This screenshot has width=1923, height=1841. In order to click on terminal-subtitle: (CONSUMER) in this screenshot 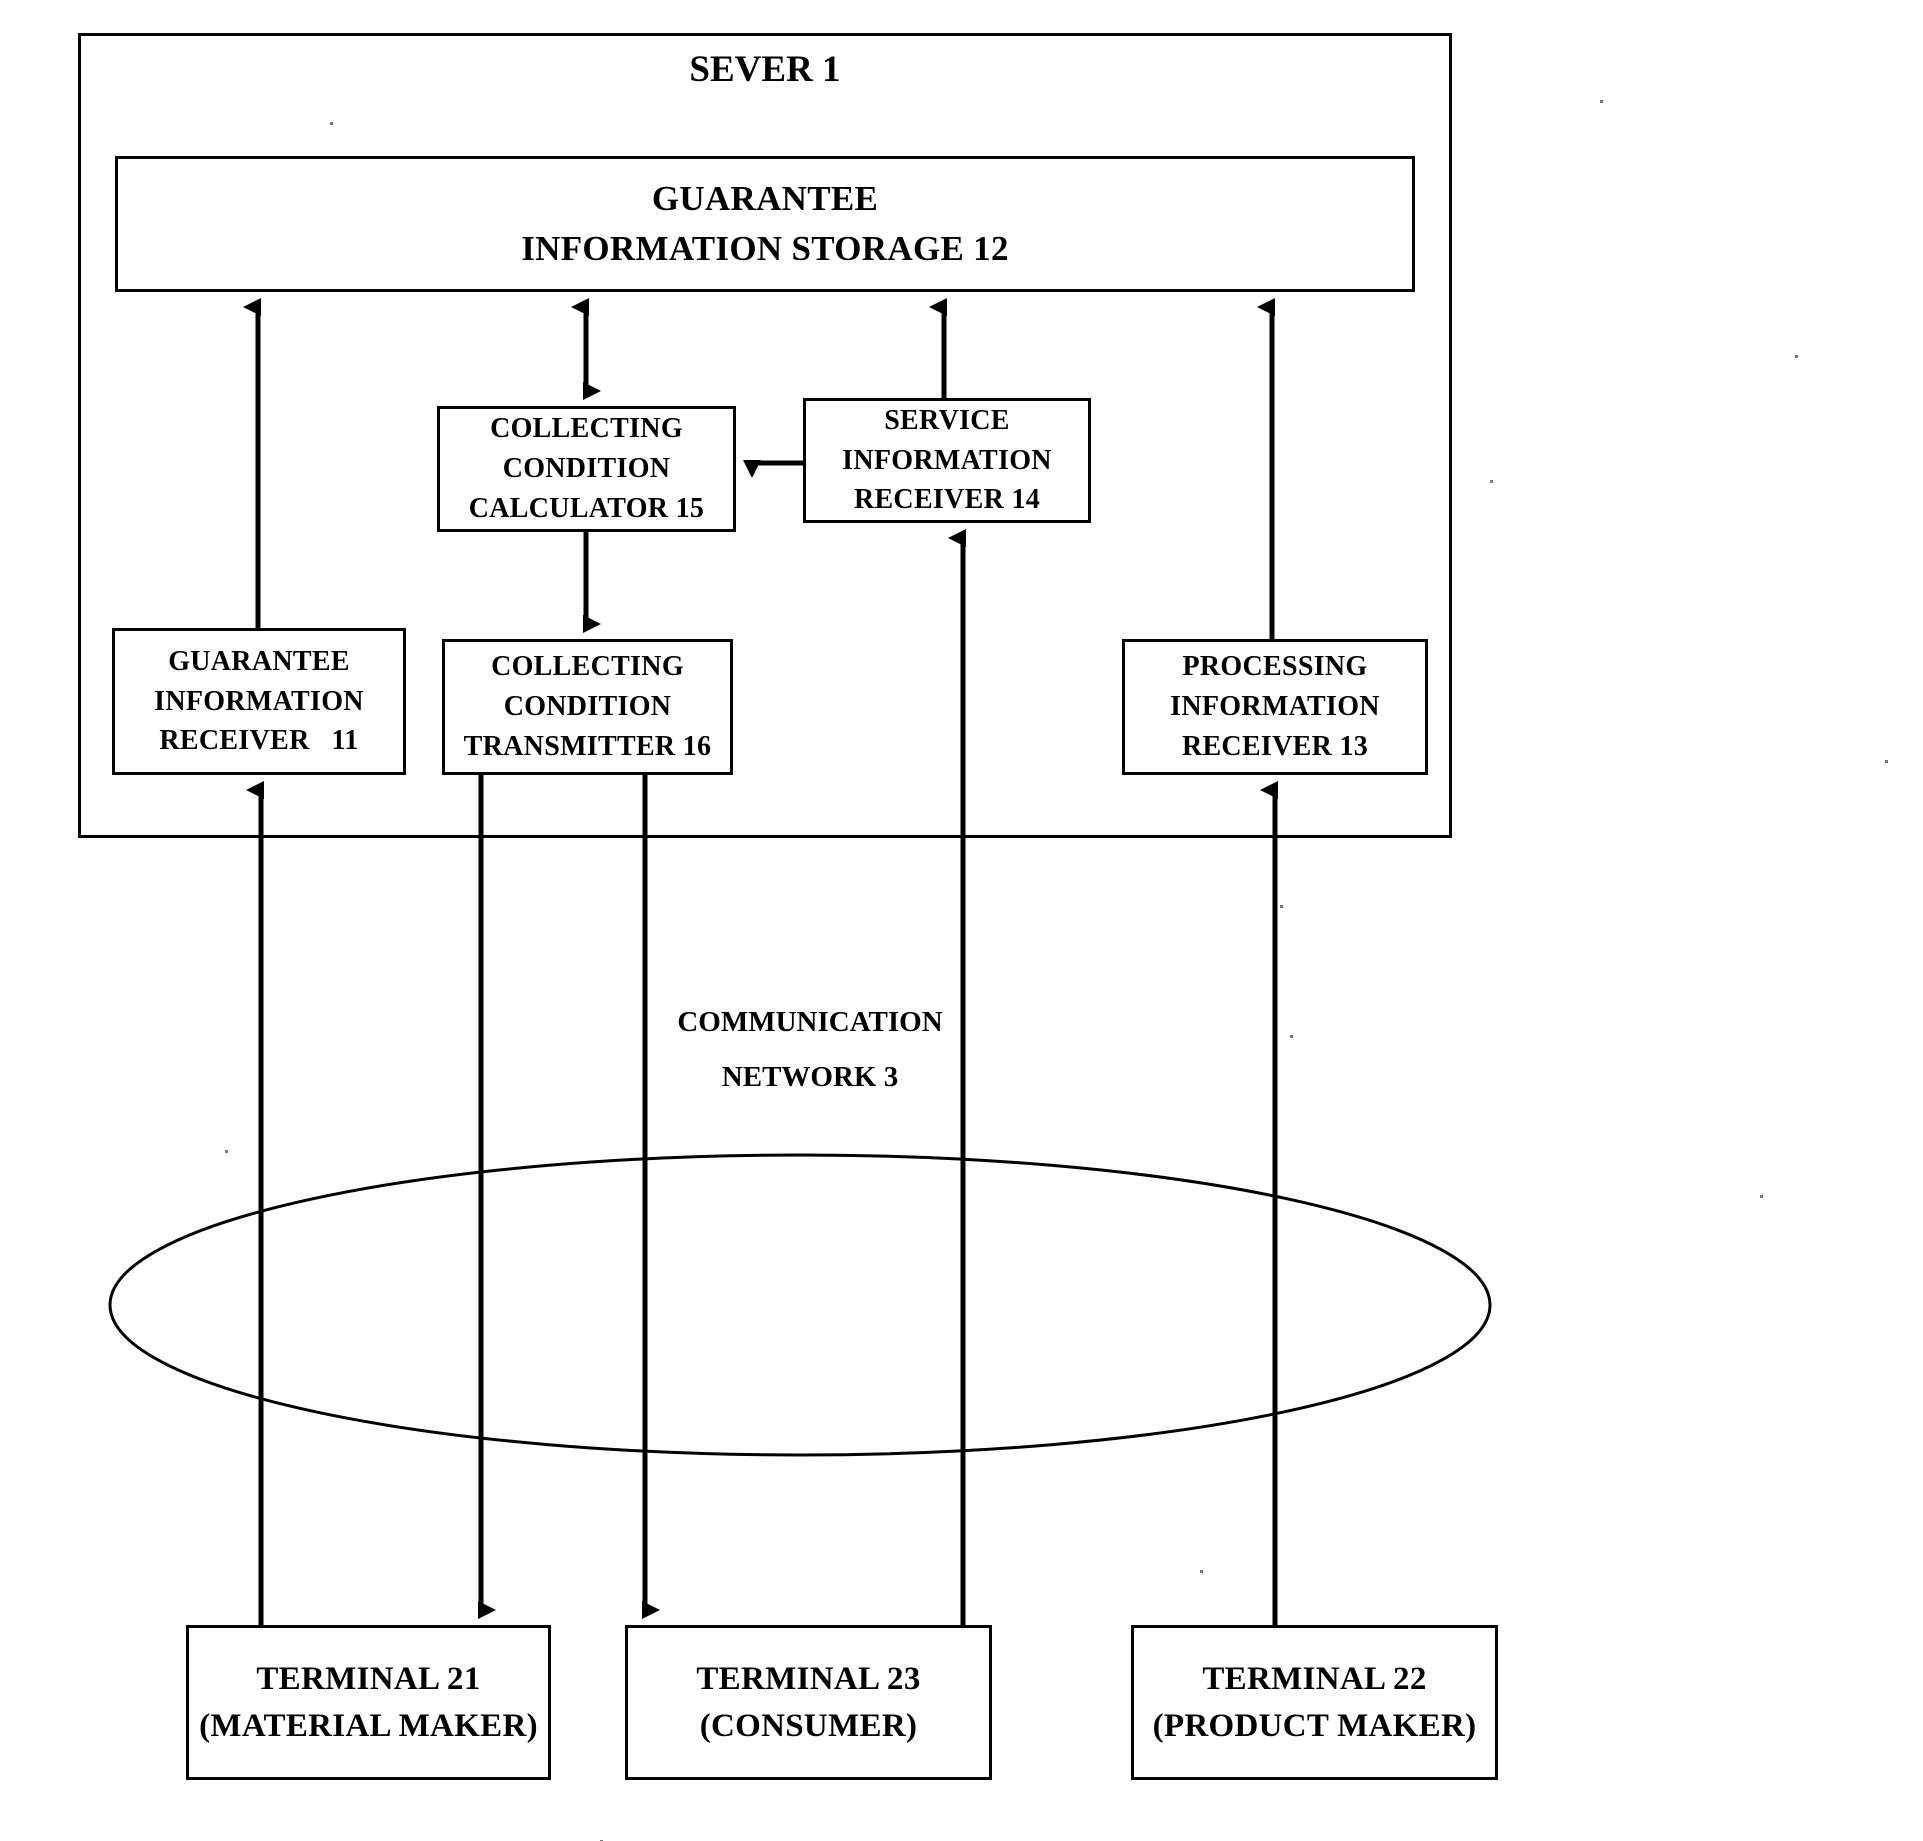, I will do `click(808, 1725)`.